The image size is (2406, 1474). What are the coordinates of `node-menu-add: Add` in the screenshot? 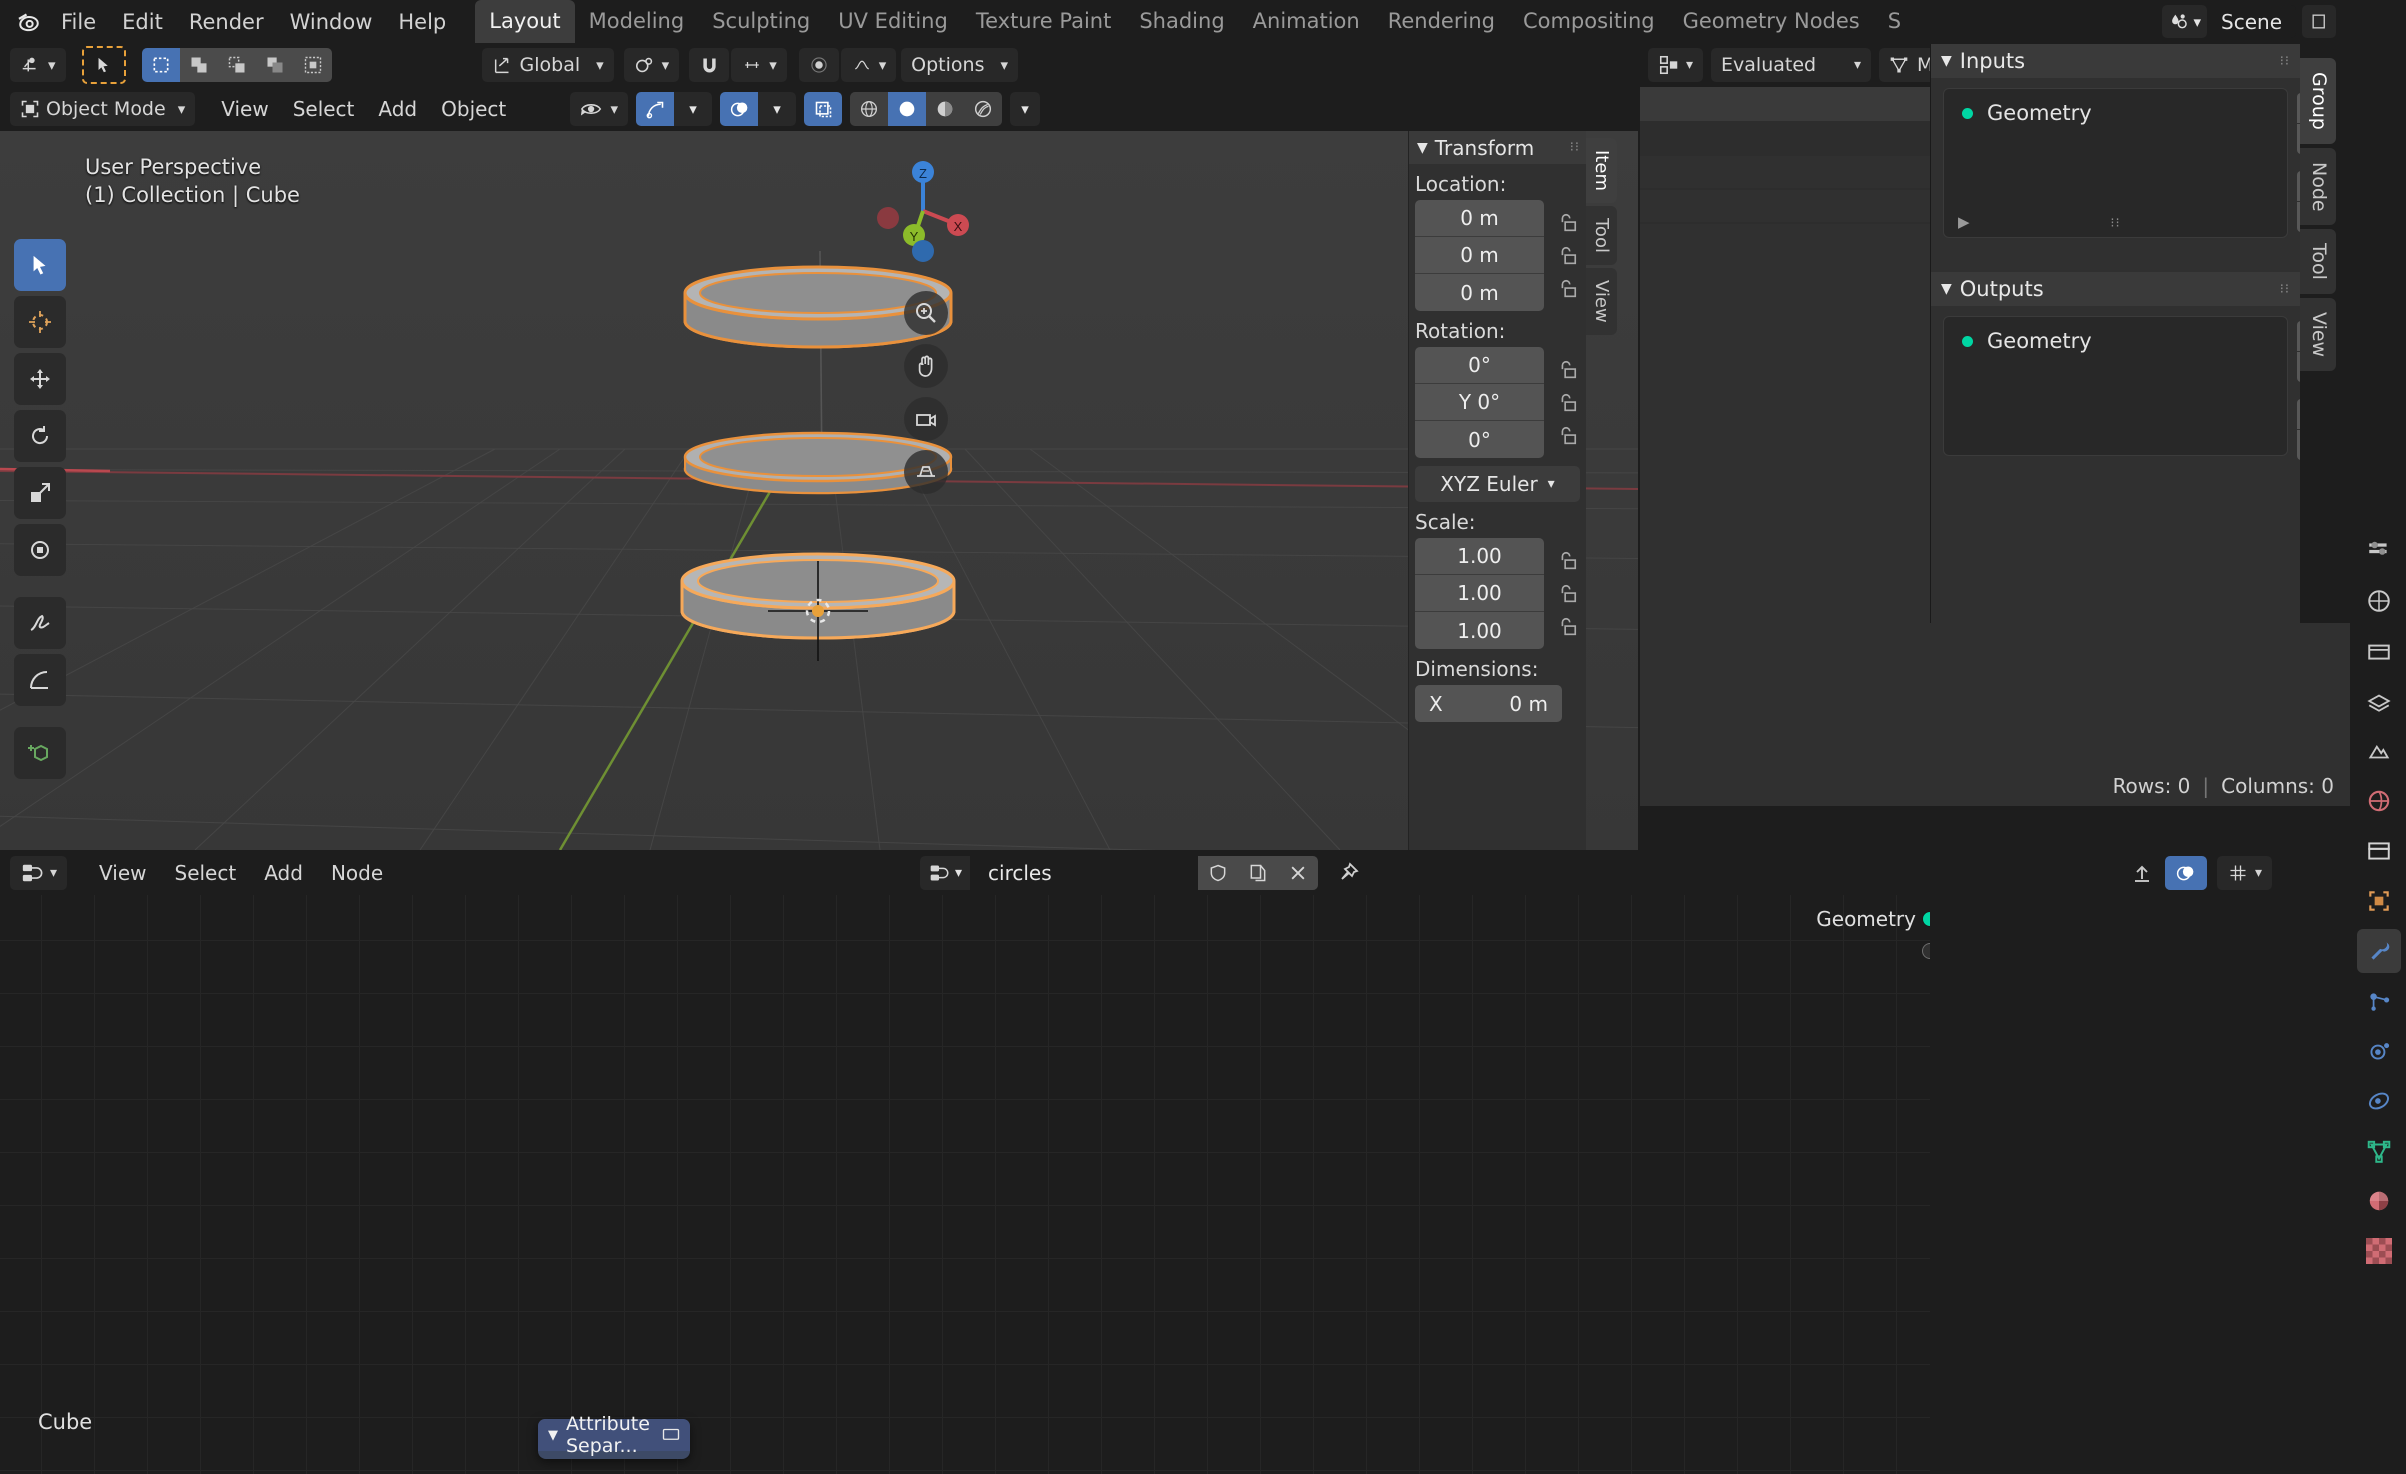 It's located at (283, 873).